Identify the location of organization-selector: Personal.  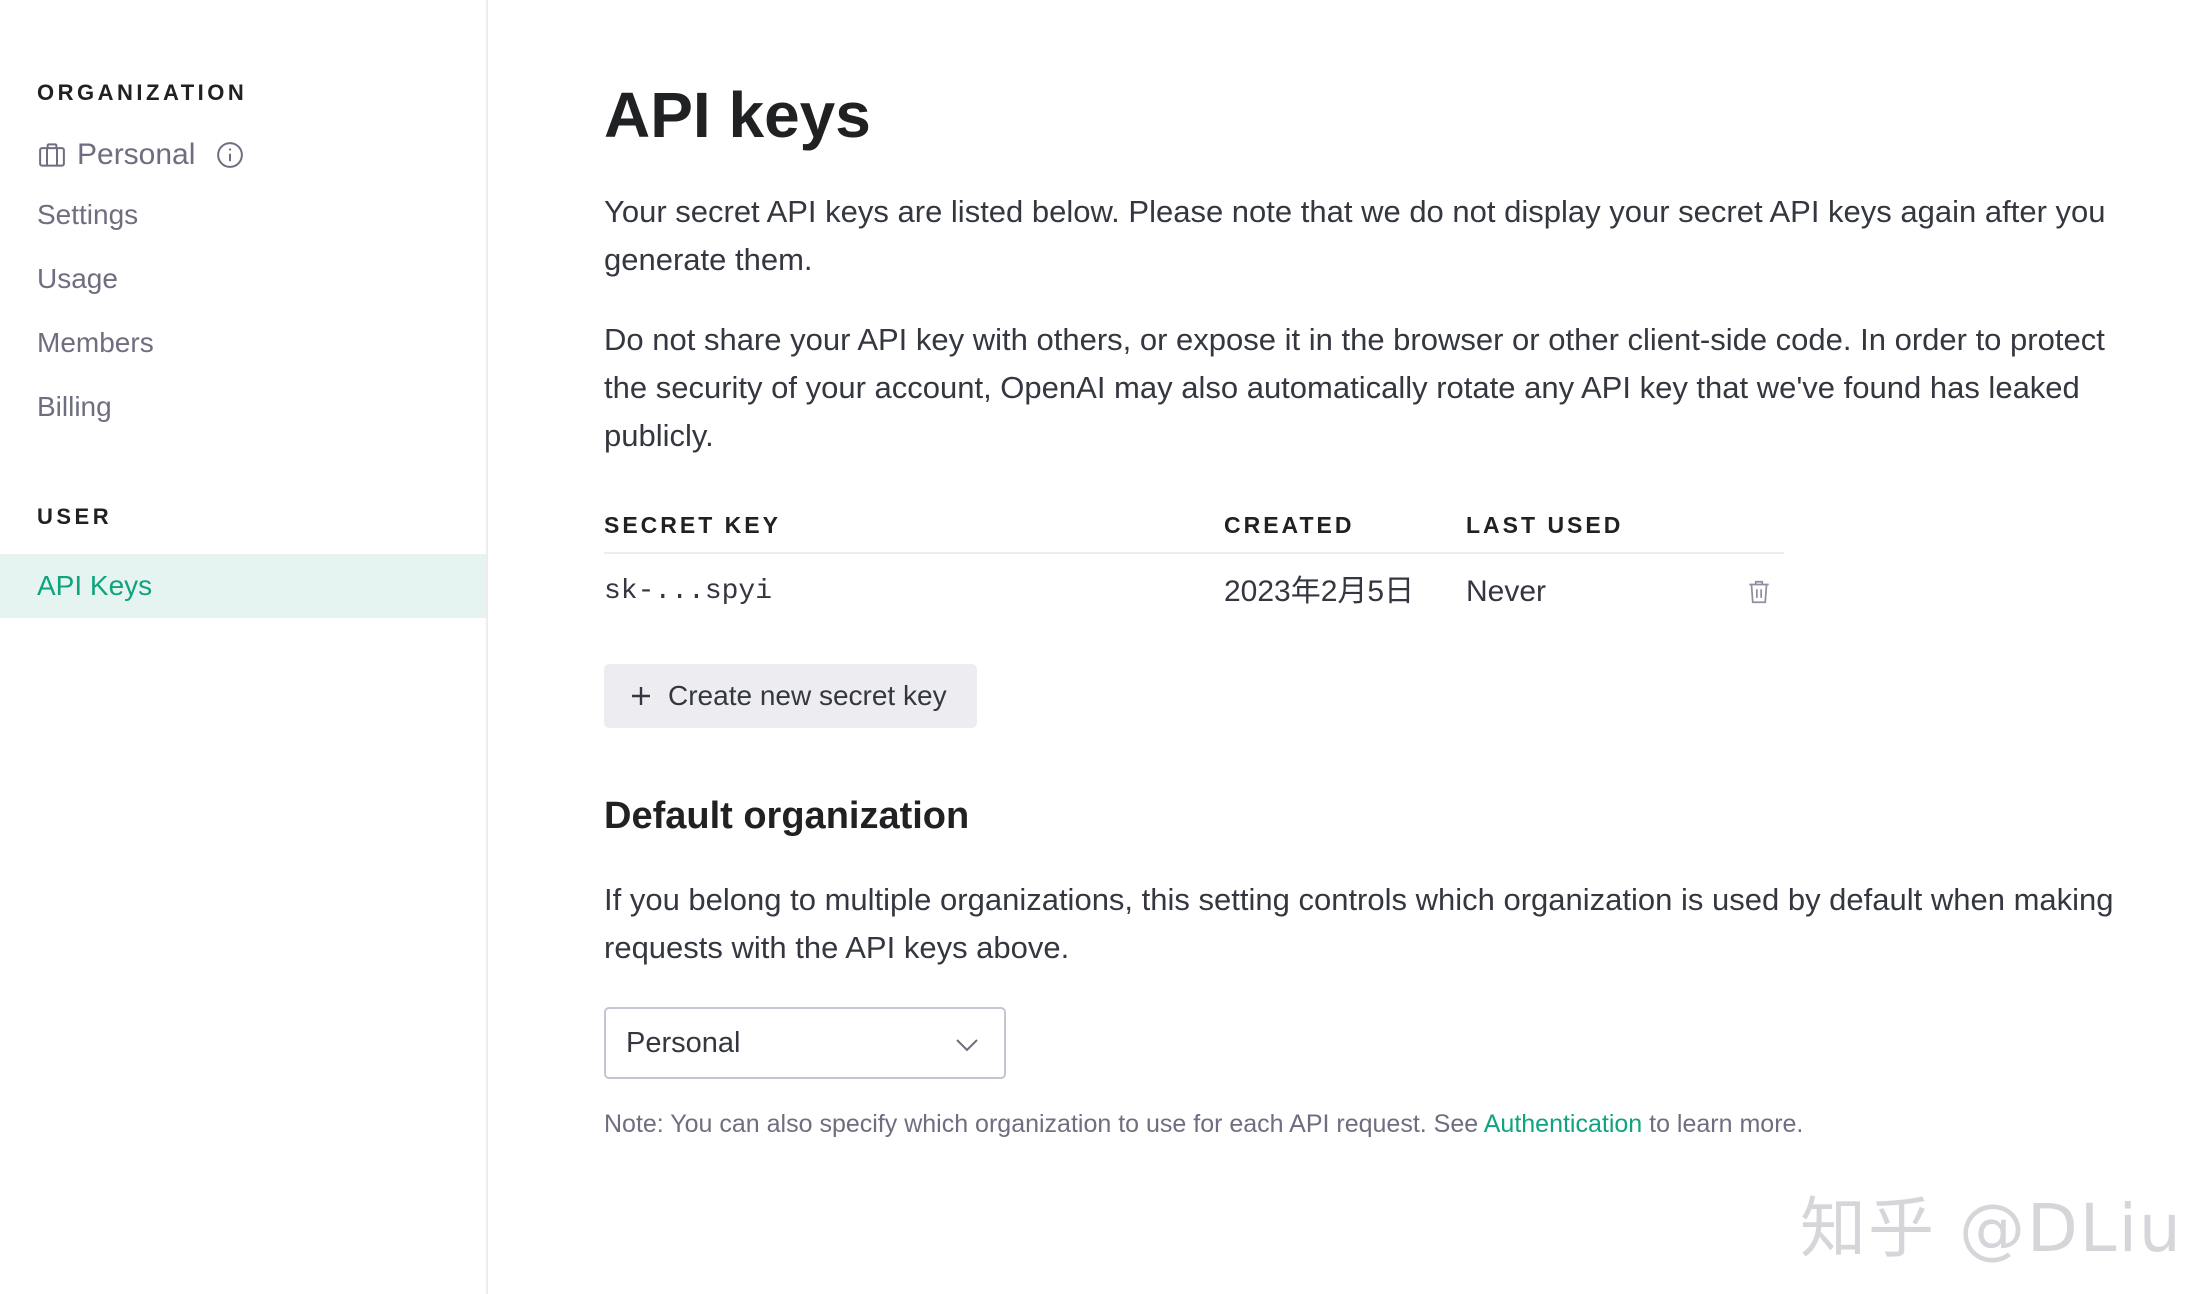
(141, 155).